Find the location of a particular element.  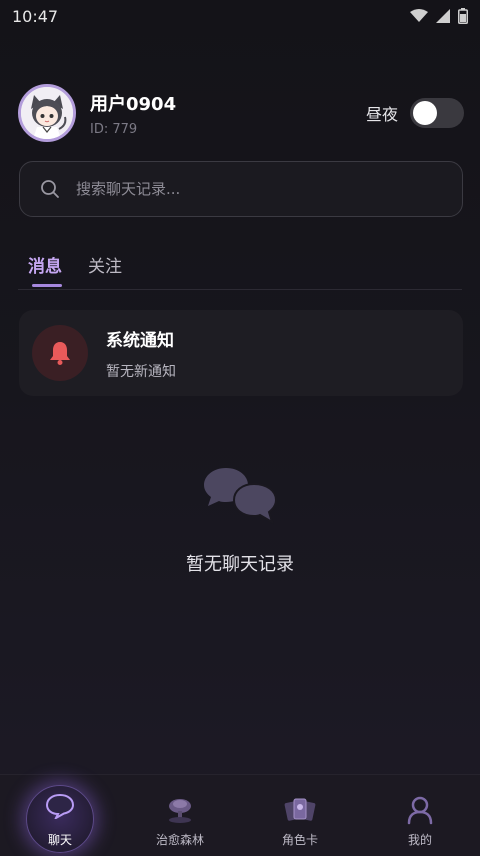

nav-item-healing-forest: 治愈森林 is located at coordinates (180, 815).